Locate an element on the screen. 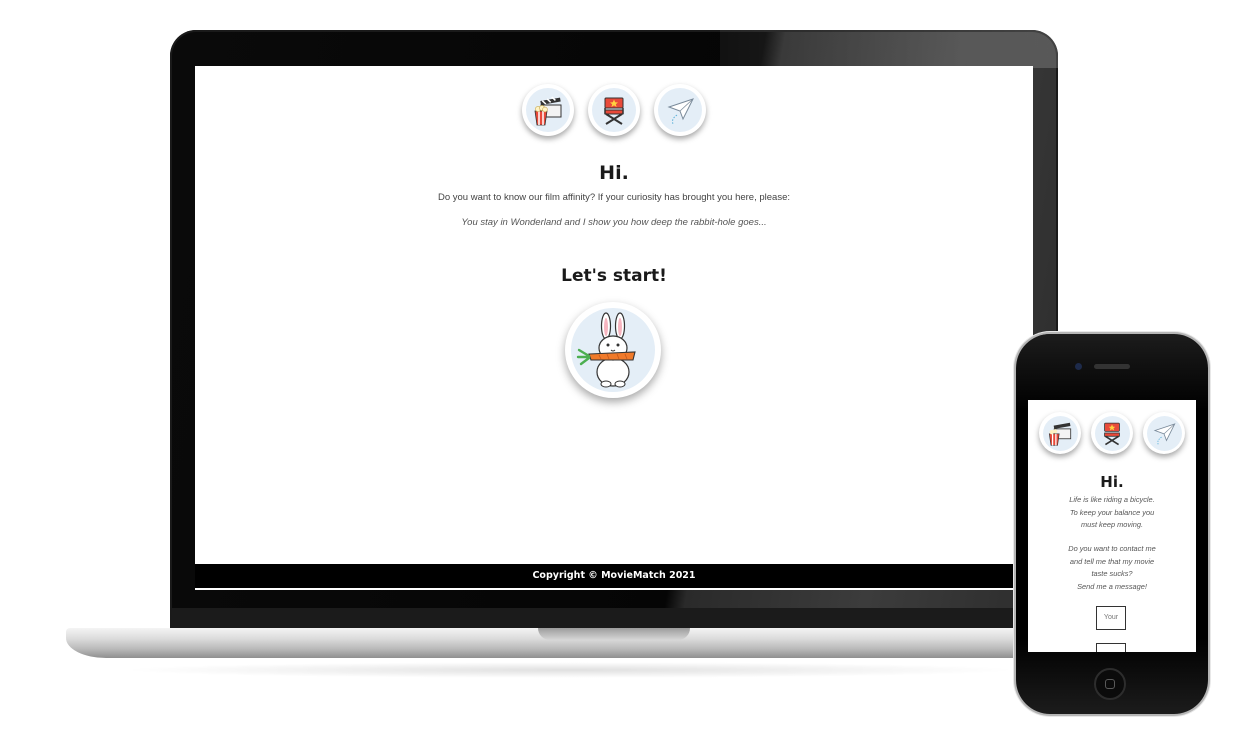 This screenshot has height=739, width=1258. start-heading: Let's start! is located at coordinates (614, 276).